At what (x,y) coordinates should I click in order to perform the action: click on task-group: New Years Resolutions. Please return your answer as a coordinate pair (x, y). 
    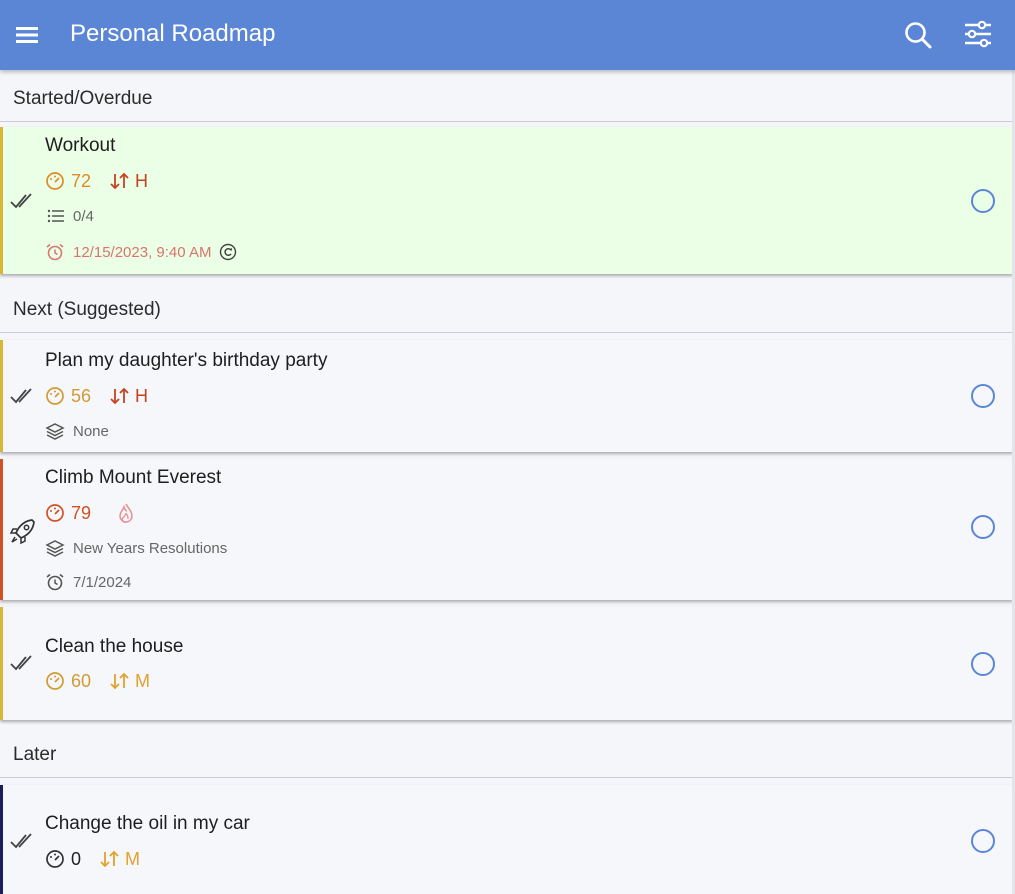
    Looking at the image, I should click on (150, 548).